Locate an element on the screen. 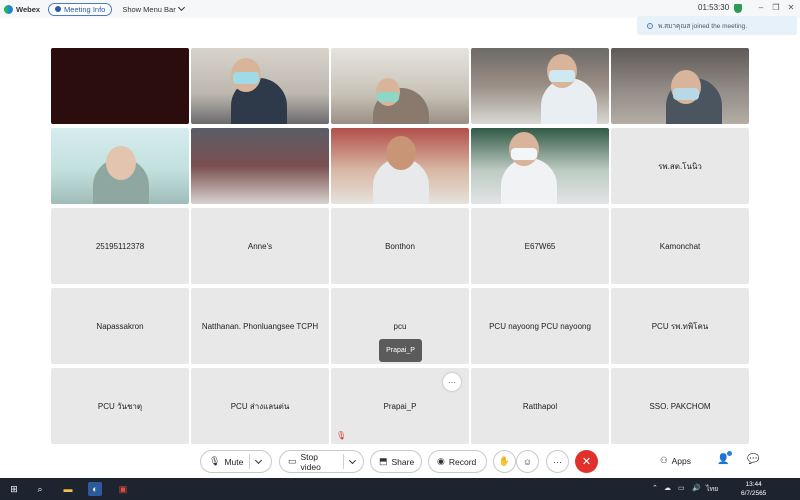  participant-name: PCU nayoong PCU nayoong is located at coordinates (540, 326).